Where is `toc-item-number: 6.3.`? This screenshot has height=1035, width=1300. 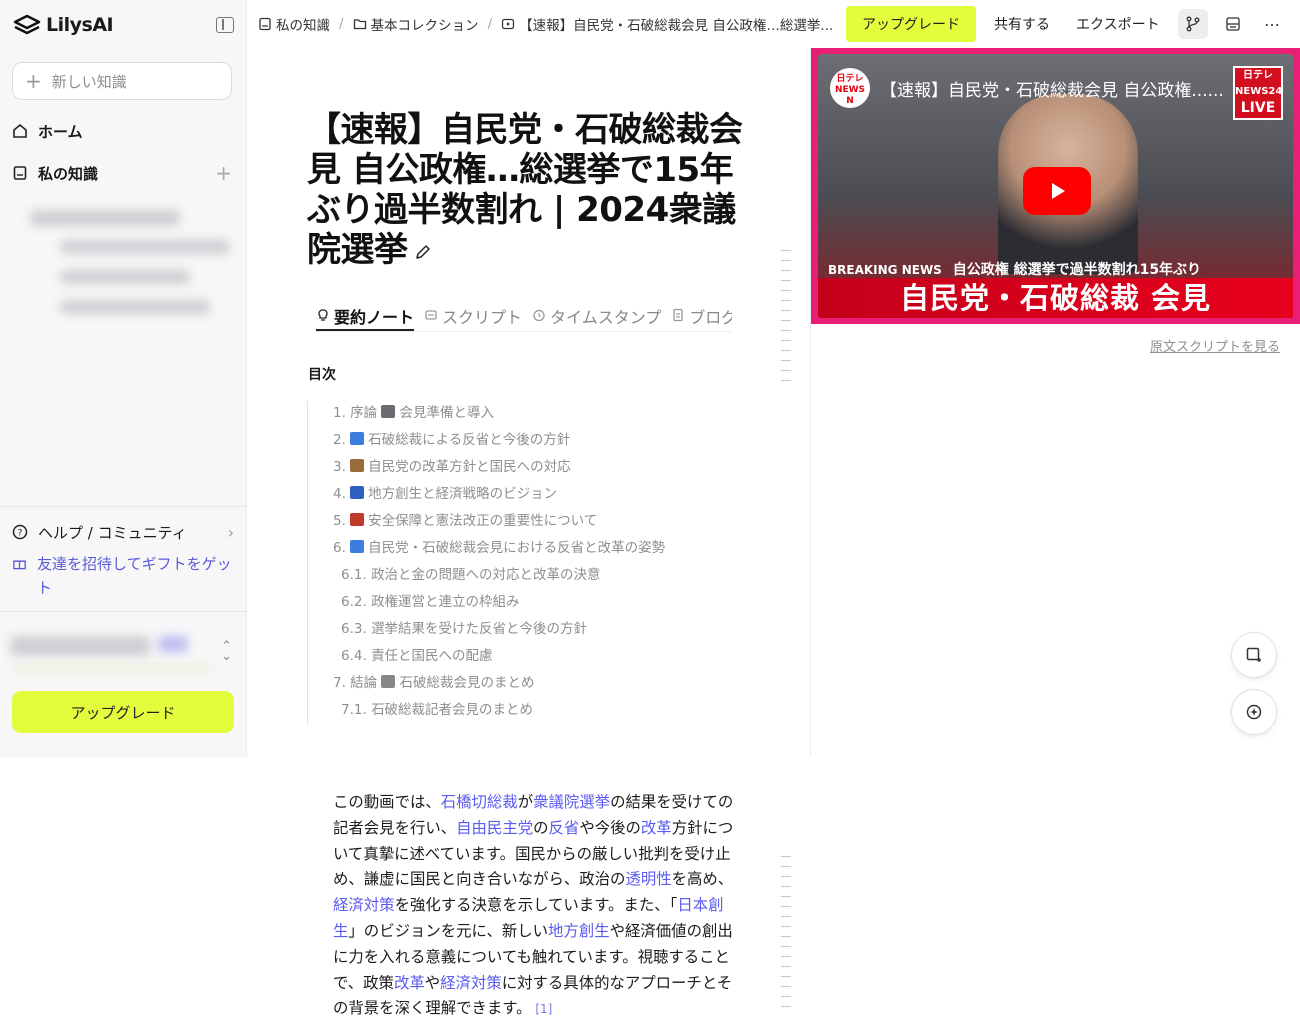 toc-item-number: 6.3. is located at coordinates (356, 629).